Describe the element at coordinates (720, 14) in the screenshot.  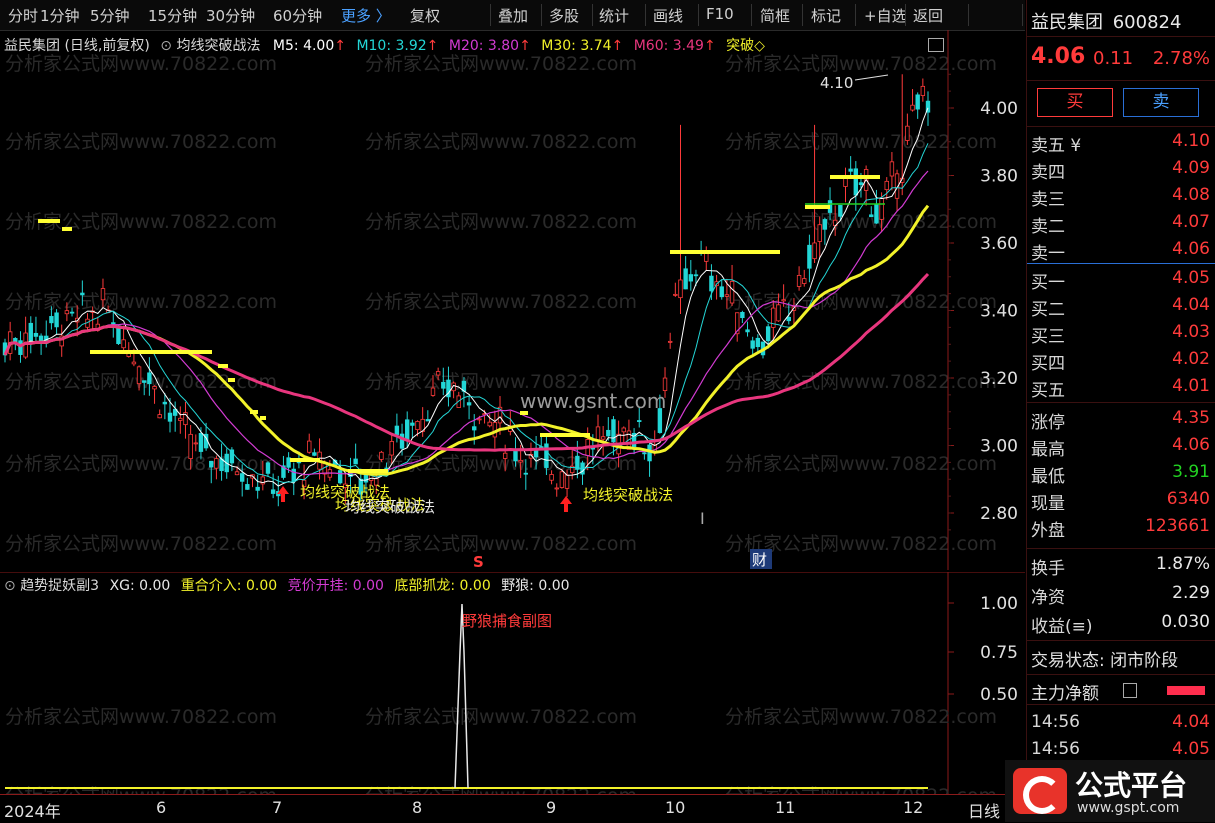
I see `toolbar-item-12: F10` at that location.